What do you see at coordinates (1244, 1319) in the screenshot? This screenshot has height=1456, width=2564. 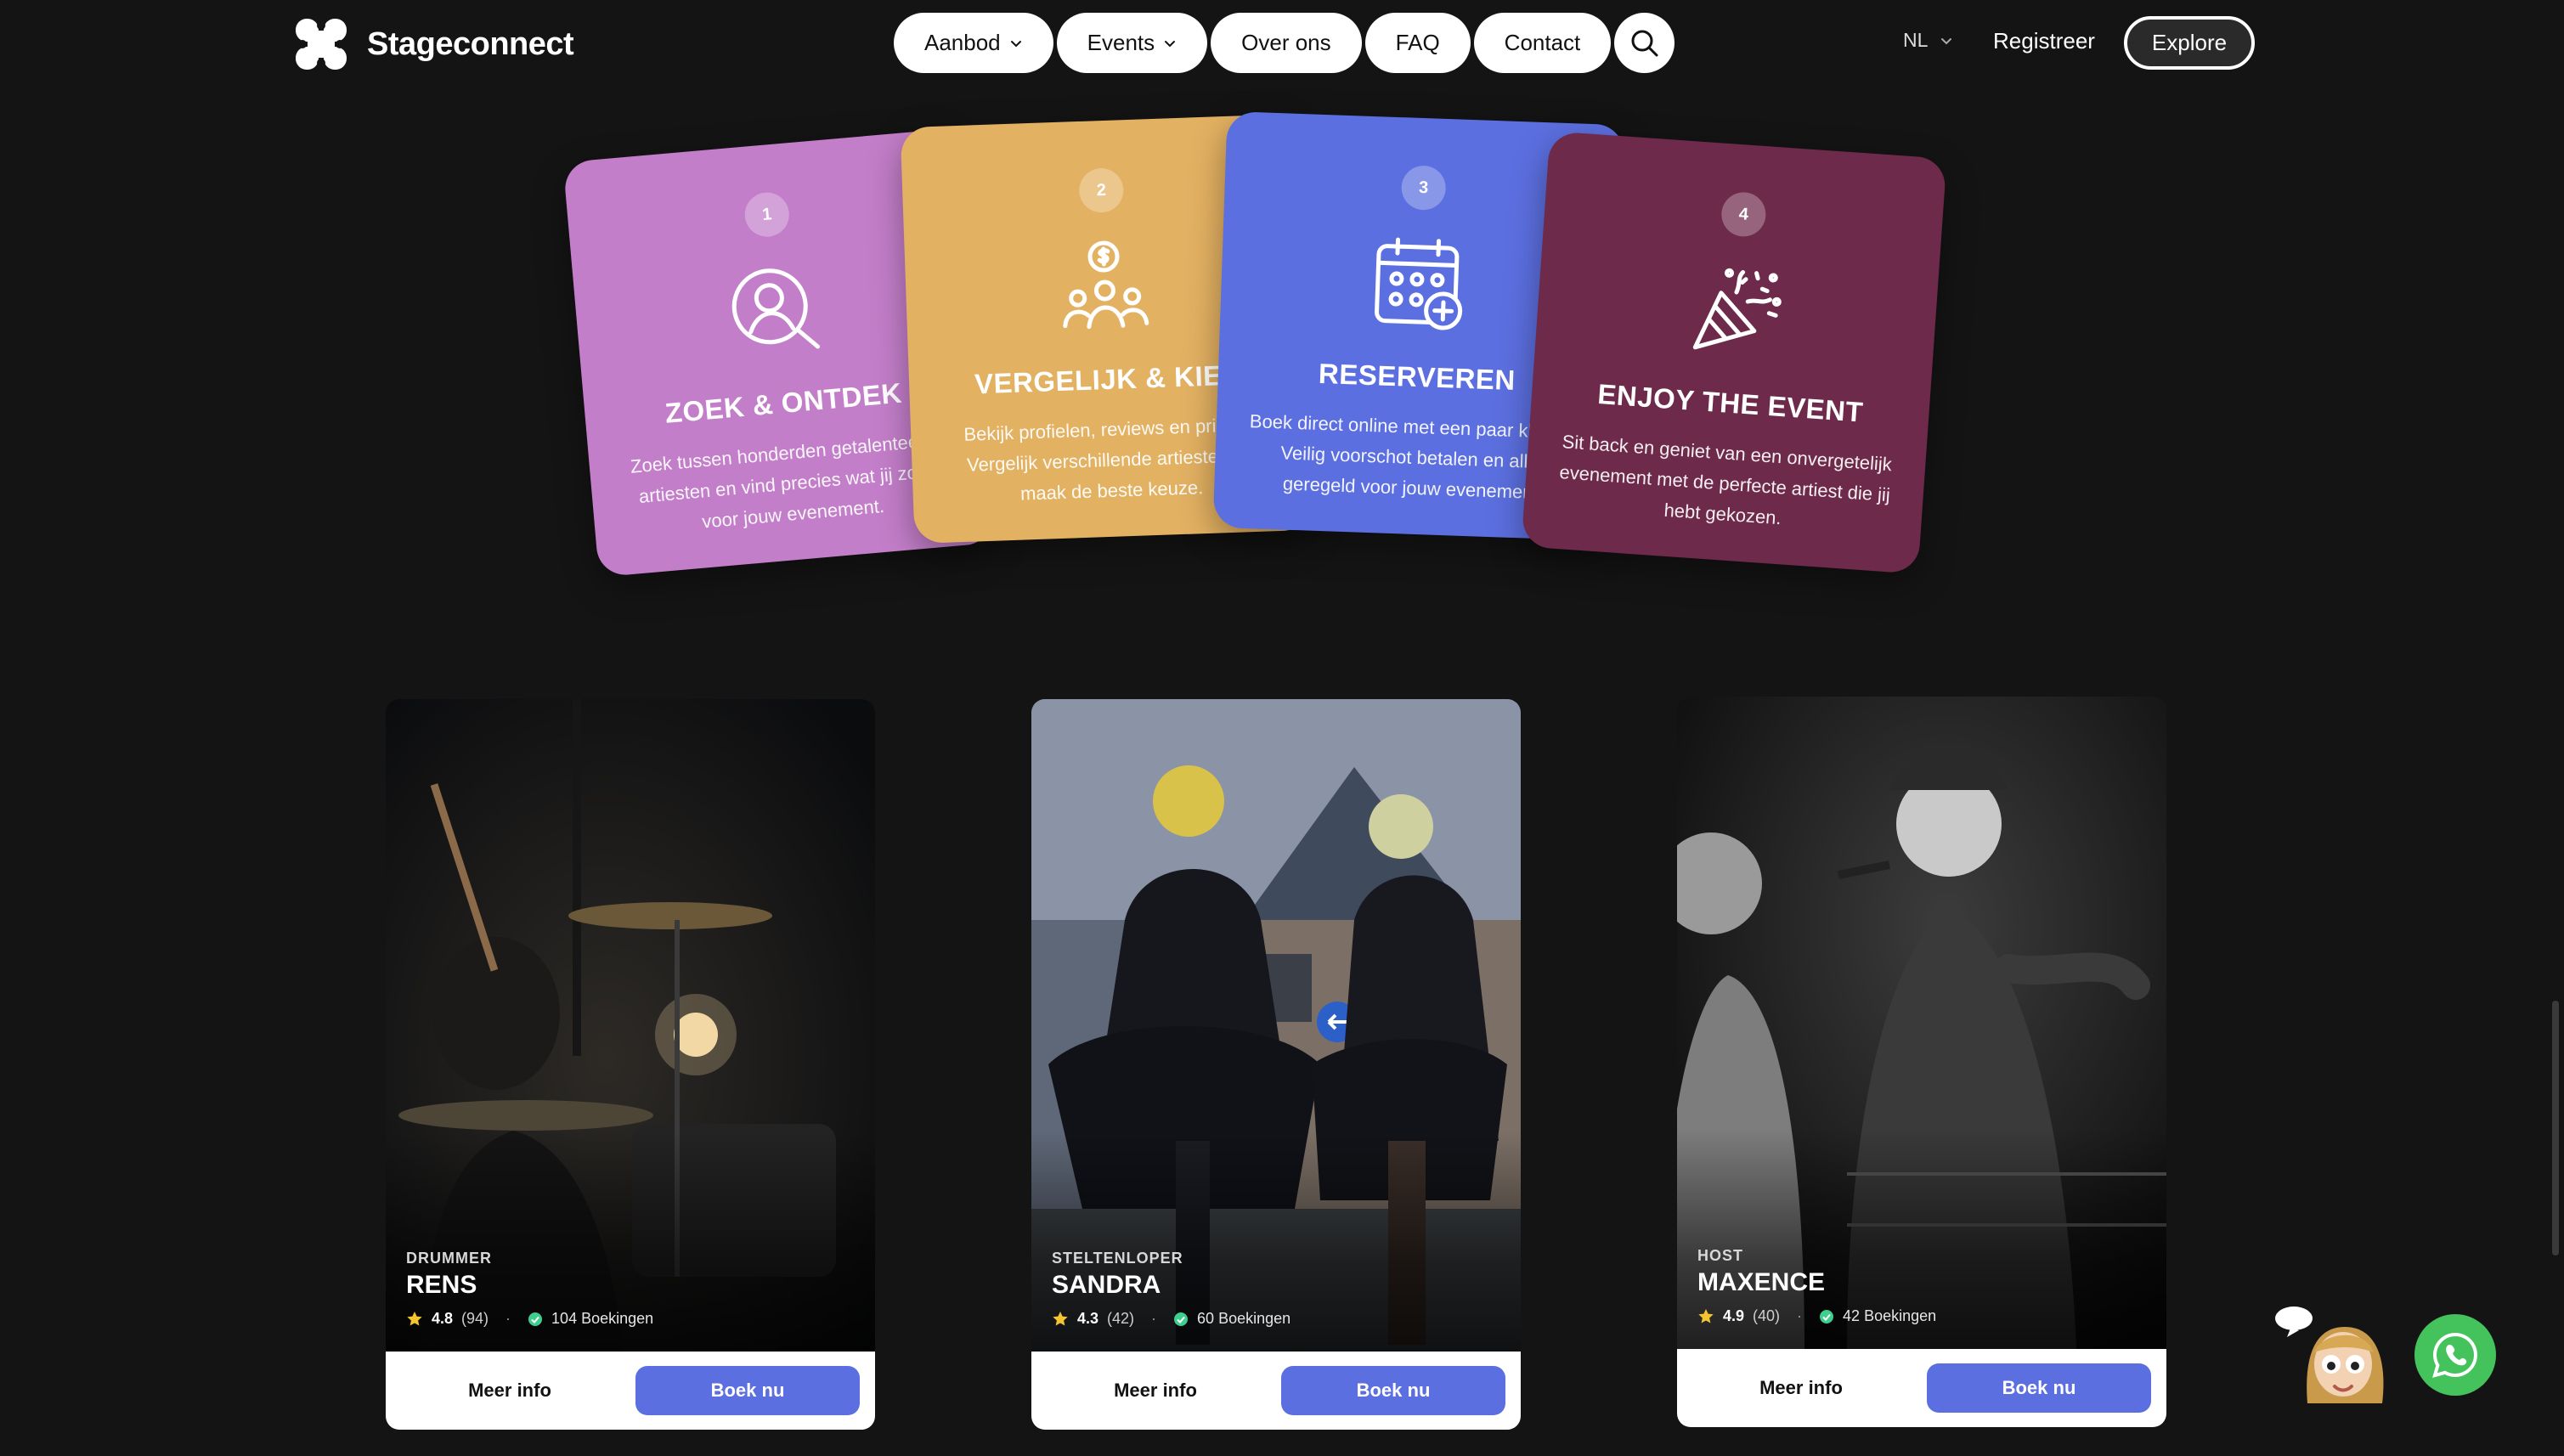 I see `booking-count: 60 Boekingen` at bounding box center [1244, 1319].